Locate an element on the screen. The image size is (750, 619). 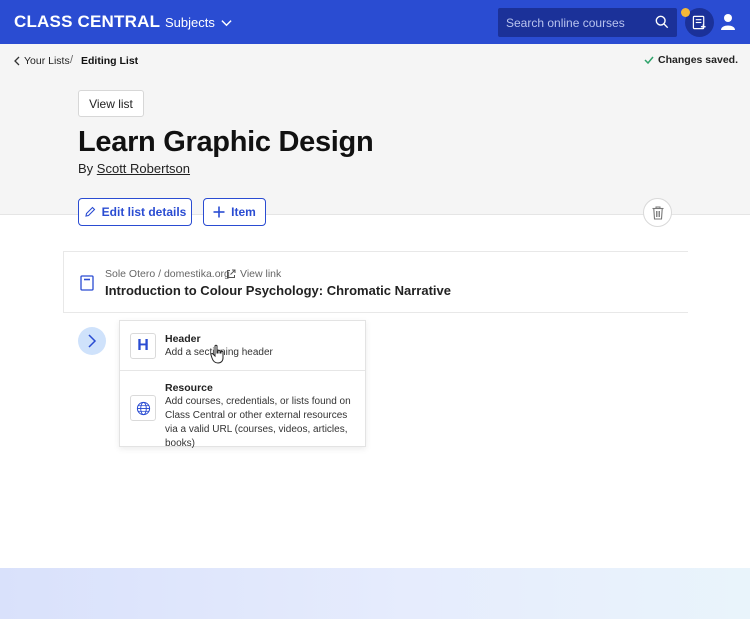
menu-item-header: H Header Add a sectioning header is located at coordinates (242, 345).